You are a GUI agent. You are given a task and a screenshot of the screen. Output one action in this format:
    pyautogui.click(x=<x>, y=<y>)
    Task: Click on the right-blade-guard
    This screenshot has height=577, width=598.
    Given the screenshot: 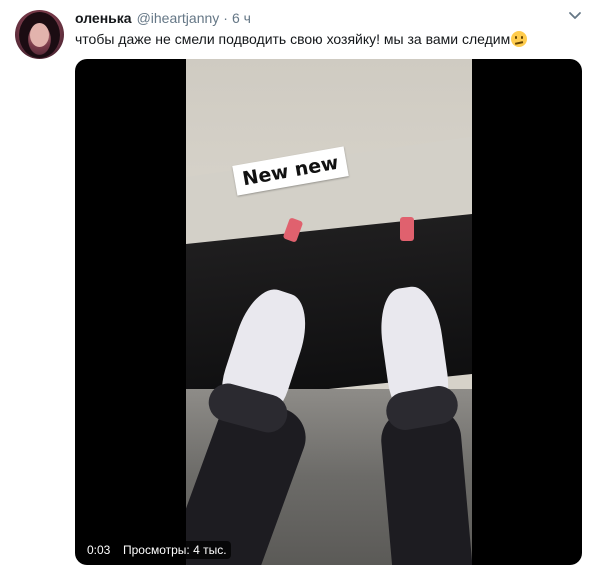 What is the action you would take?
    pyautogui.click(x=407, y=229)
    